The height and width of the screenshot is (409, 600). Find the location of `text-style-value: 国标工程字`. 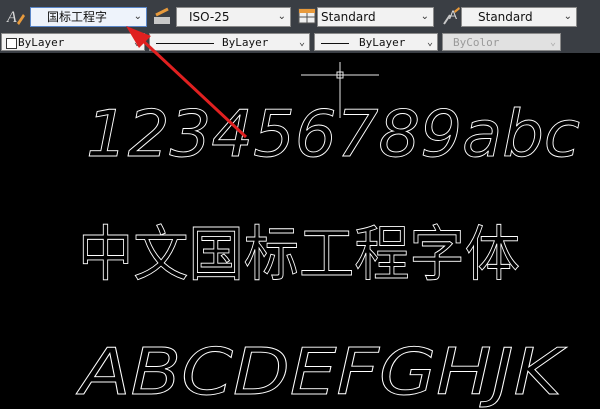

text-style-value: 国标工程字 is located at coordinates (77, 17).